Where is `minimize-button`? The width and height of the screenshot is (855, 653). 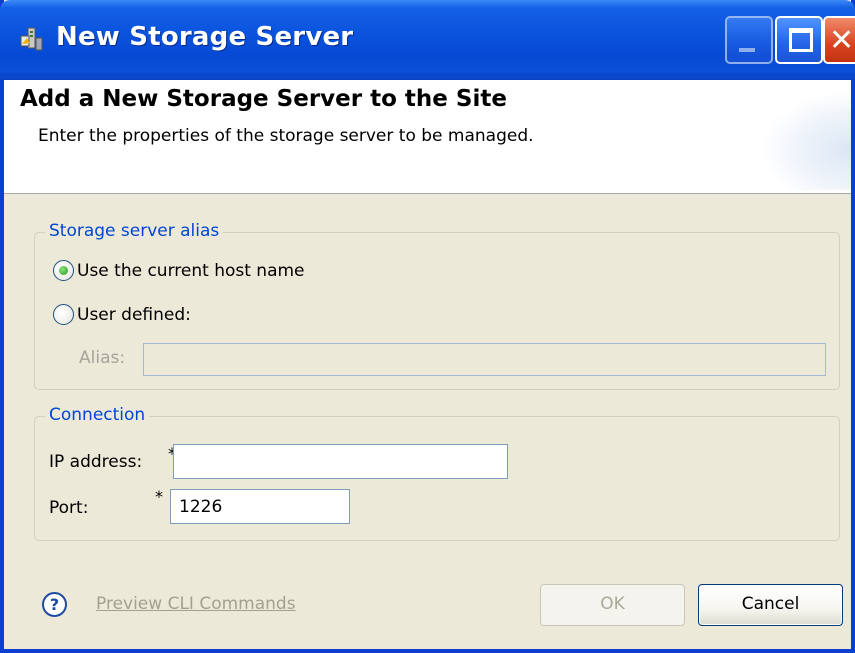
minimize-button is located at coordinates (749, 40).